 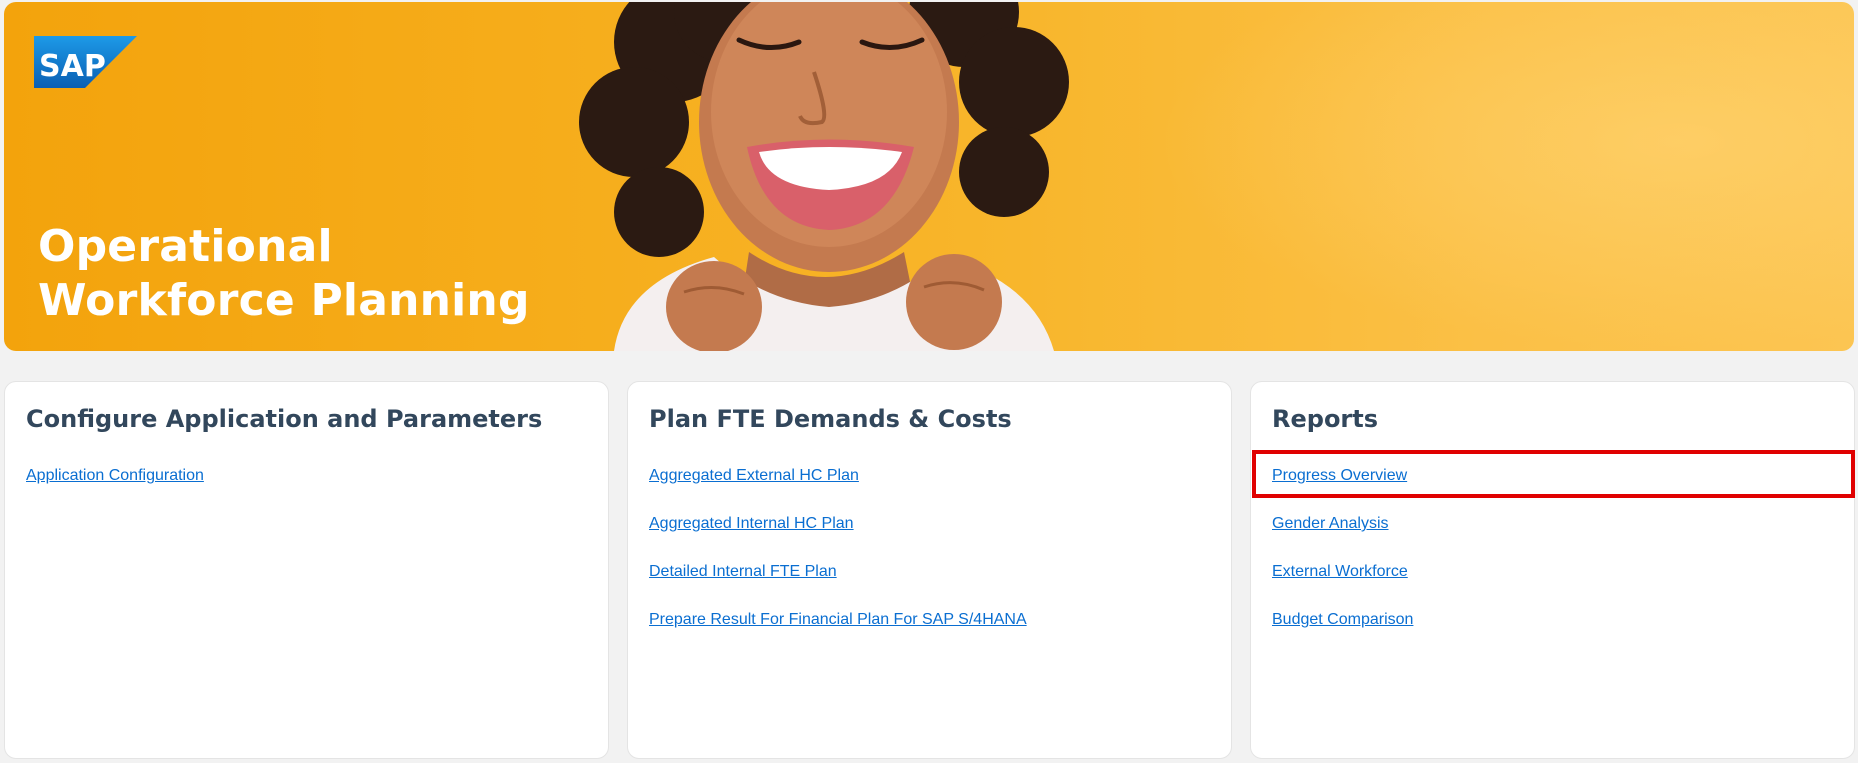 I want to click on list-item: Gender Analysis, so click(x=1342, y=538).